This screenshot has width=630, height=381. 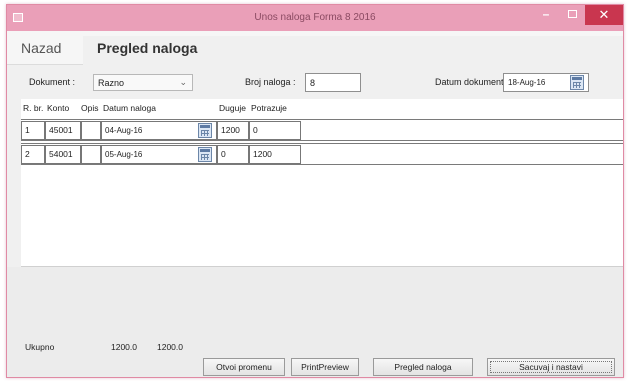 I want to click on cell-konto: 54001, so click(x=63, y=154).